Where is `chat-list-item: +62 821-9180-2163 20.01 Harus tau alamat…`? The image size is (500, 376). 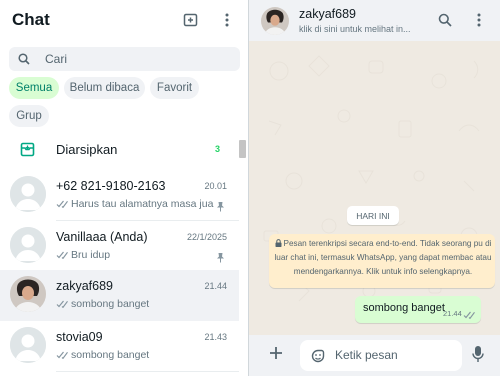
chat-list-item: +62 821-9180-2163 20.01 Harus tau alamat… is located at coordinates (119, 195).